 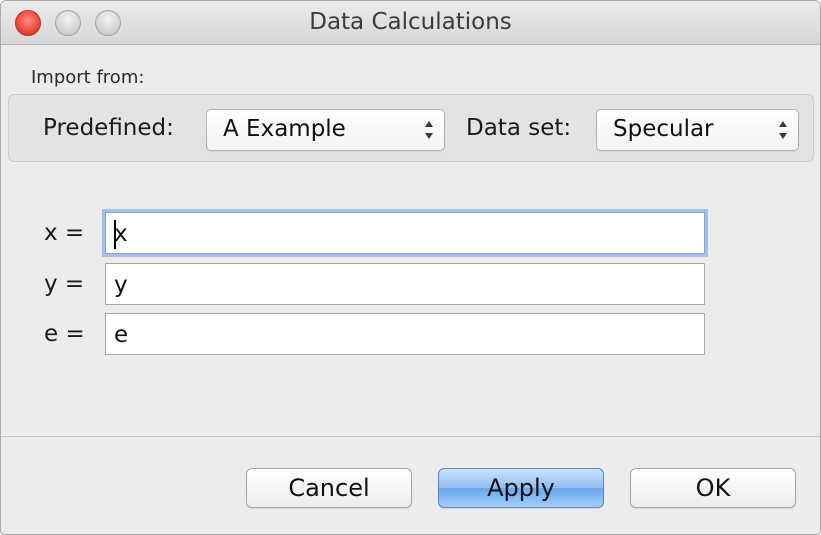 What do you see at coordinates (115, 234) in the screenshot?
I see `text-cursor` at bounding box center [115, 234].